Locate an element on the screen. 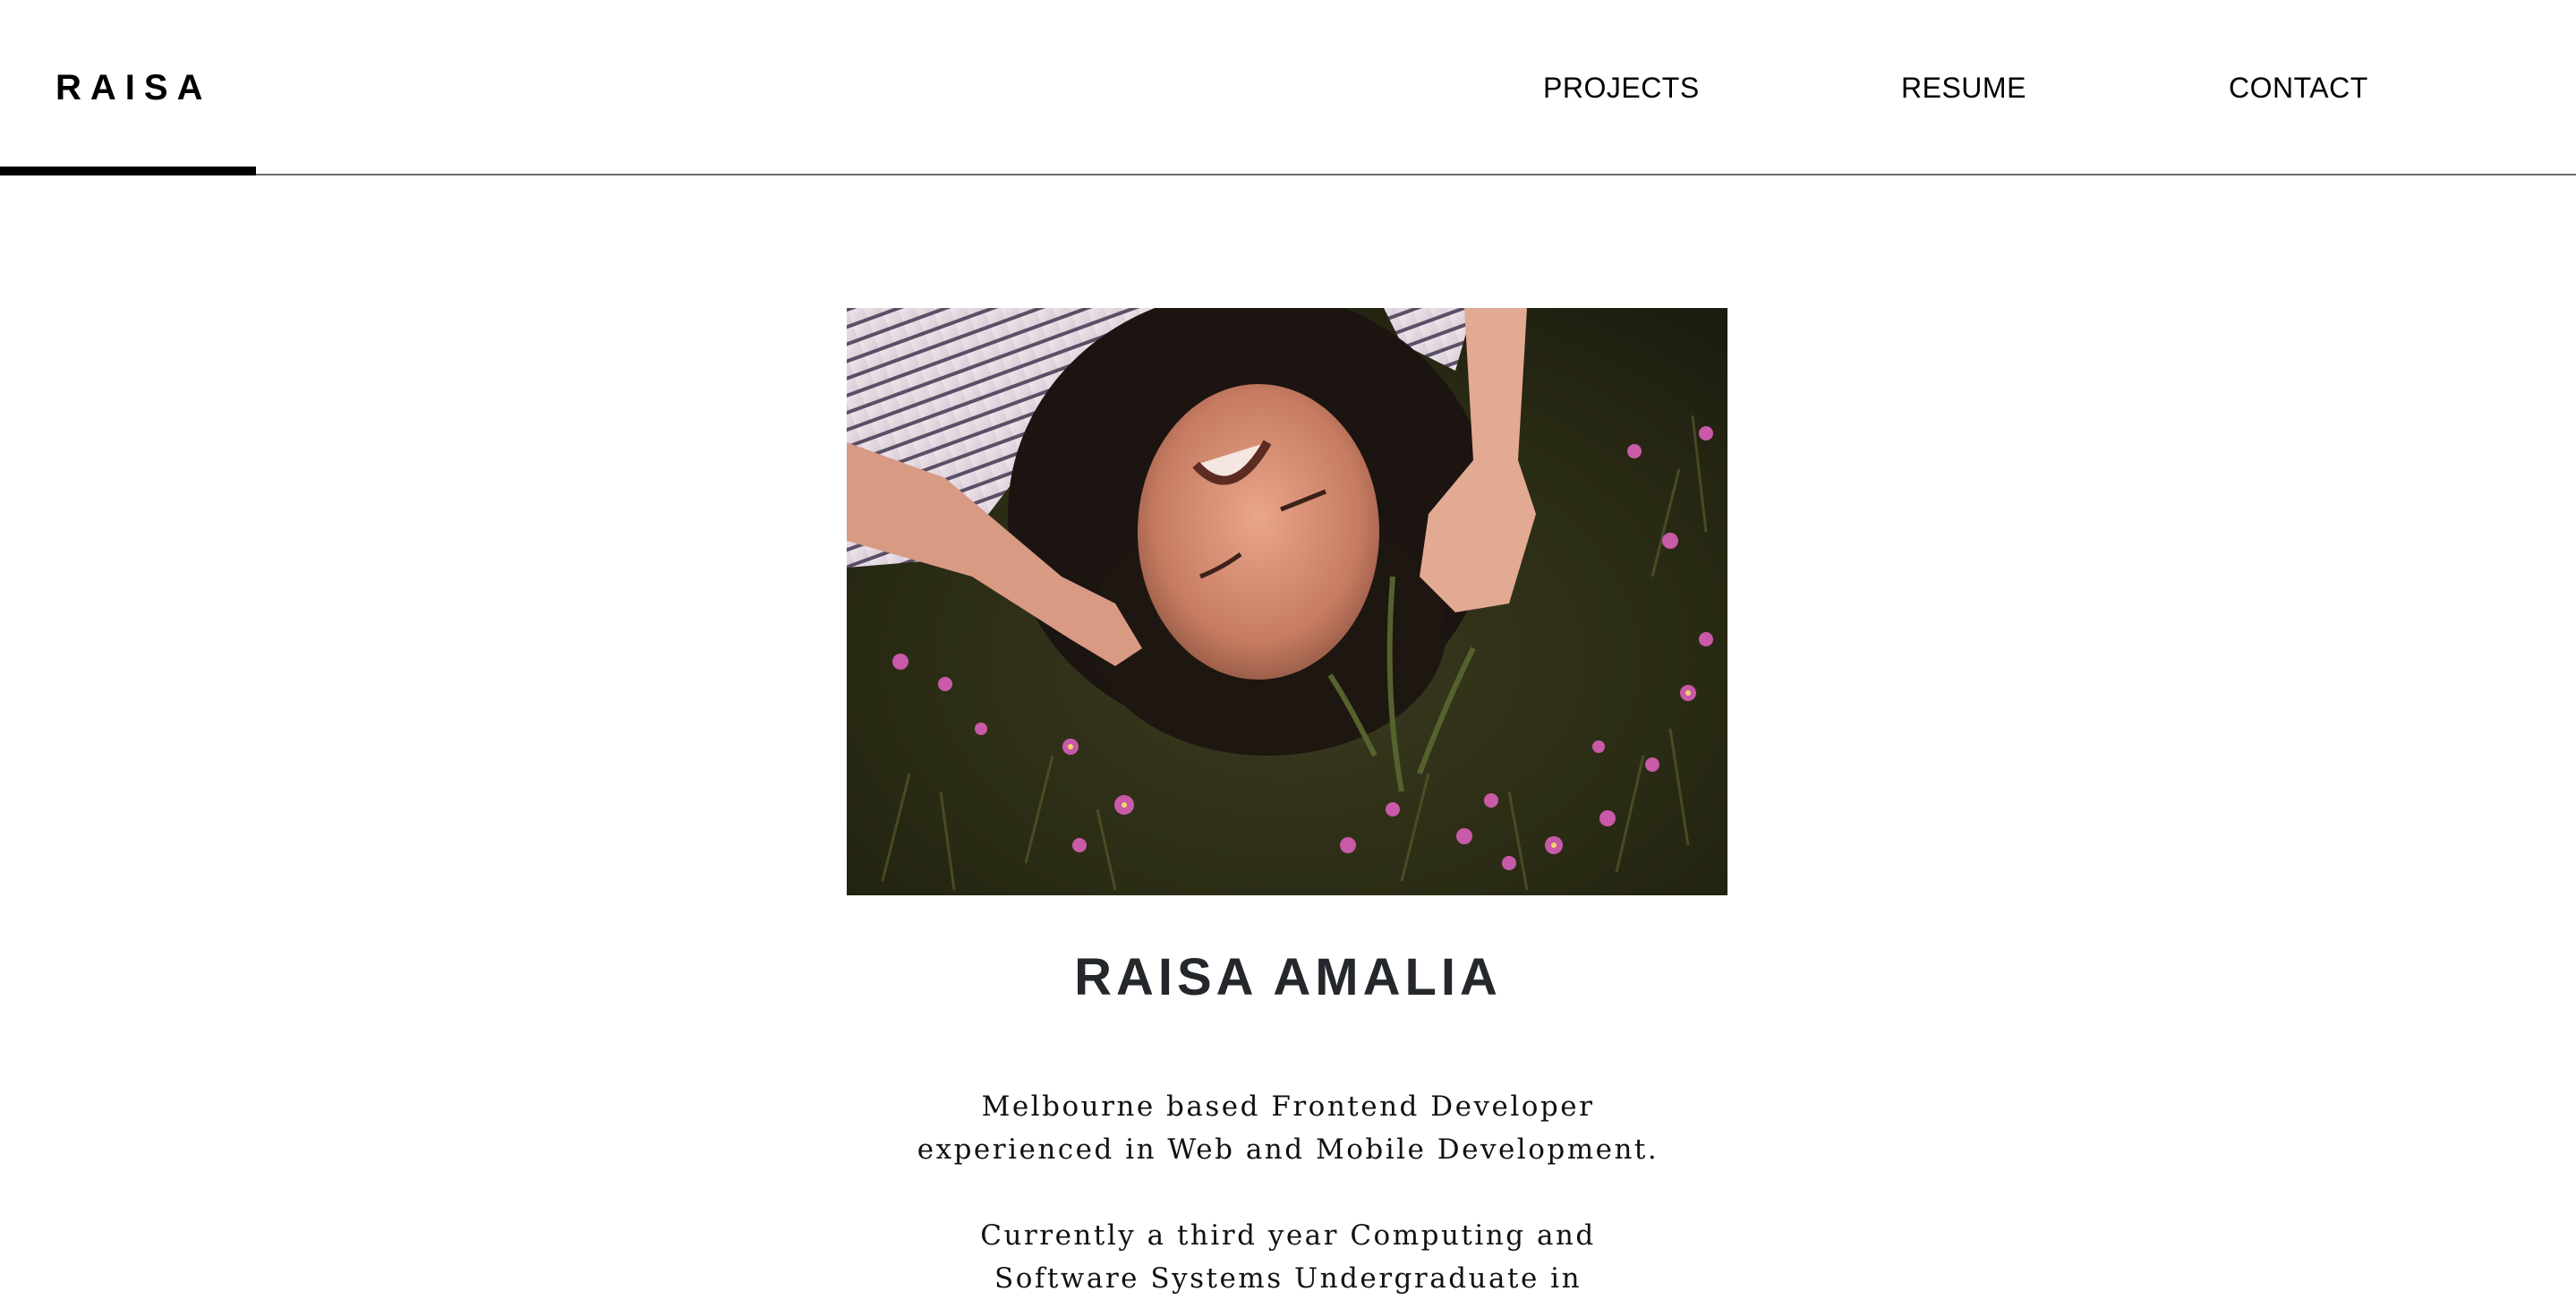 The width and height of the screenshot is (2576, 1300). active-indicator is located at coordinates (128, 171).